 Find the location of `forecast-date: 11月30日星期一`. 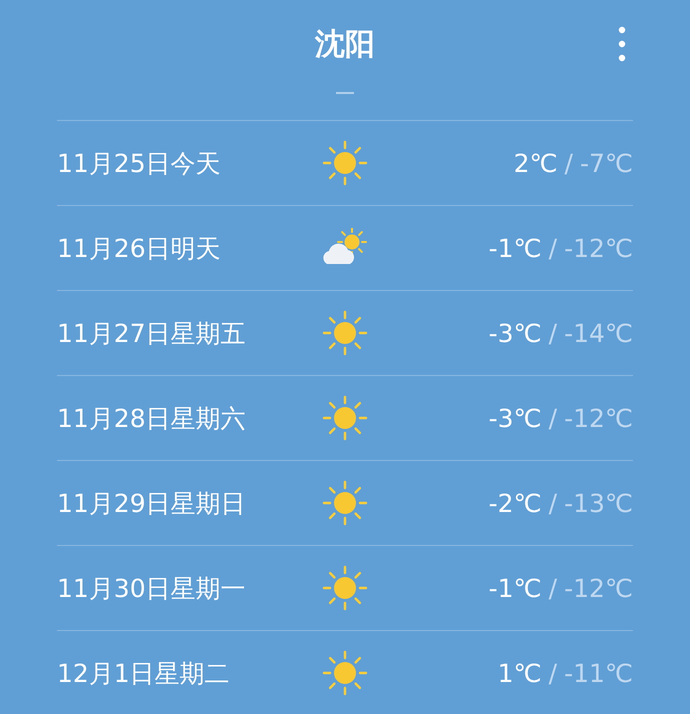

forecast-date: 11月30日星期一 is located at coordinates (152, 588).